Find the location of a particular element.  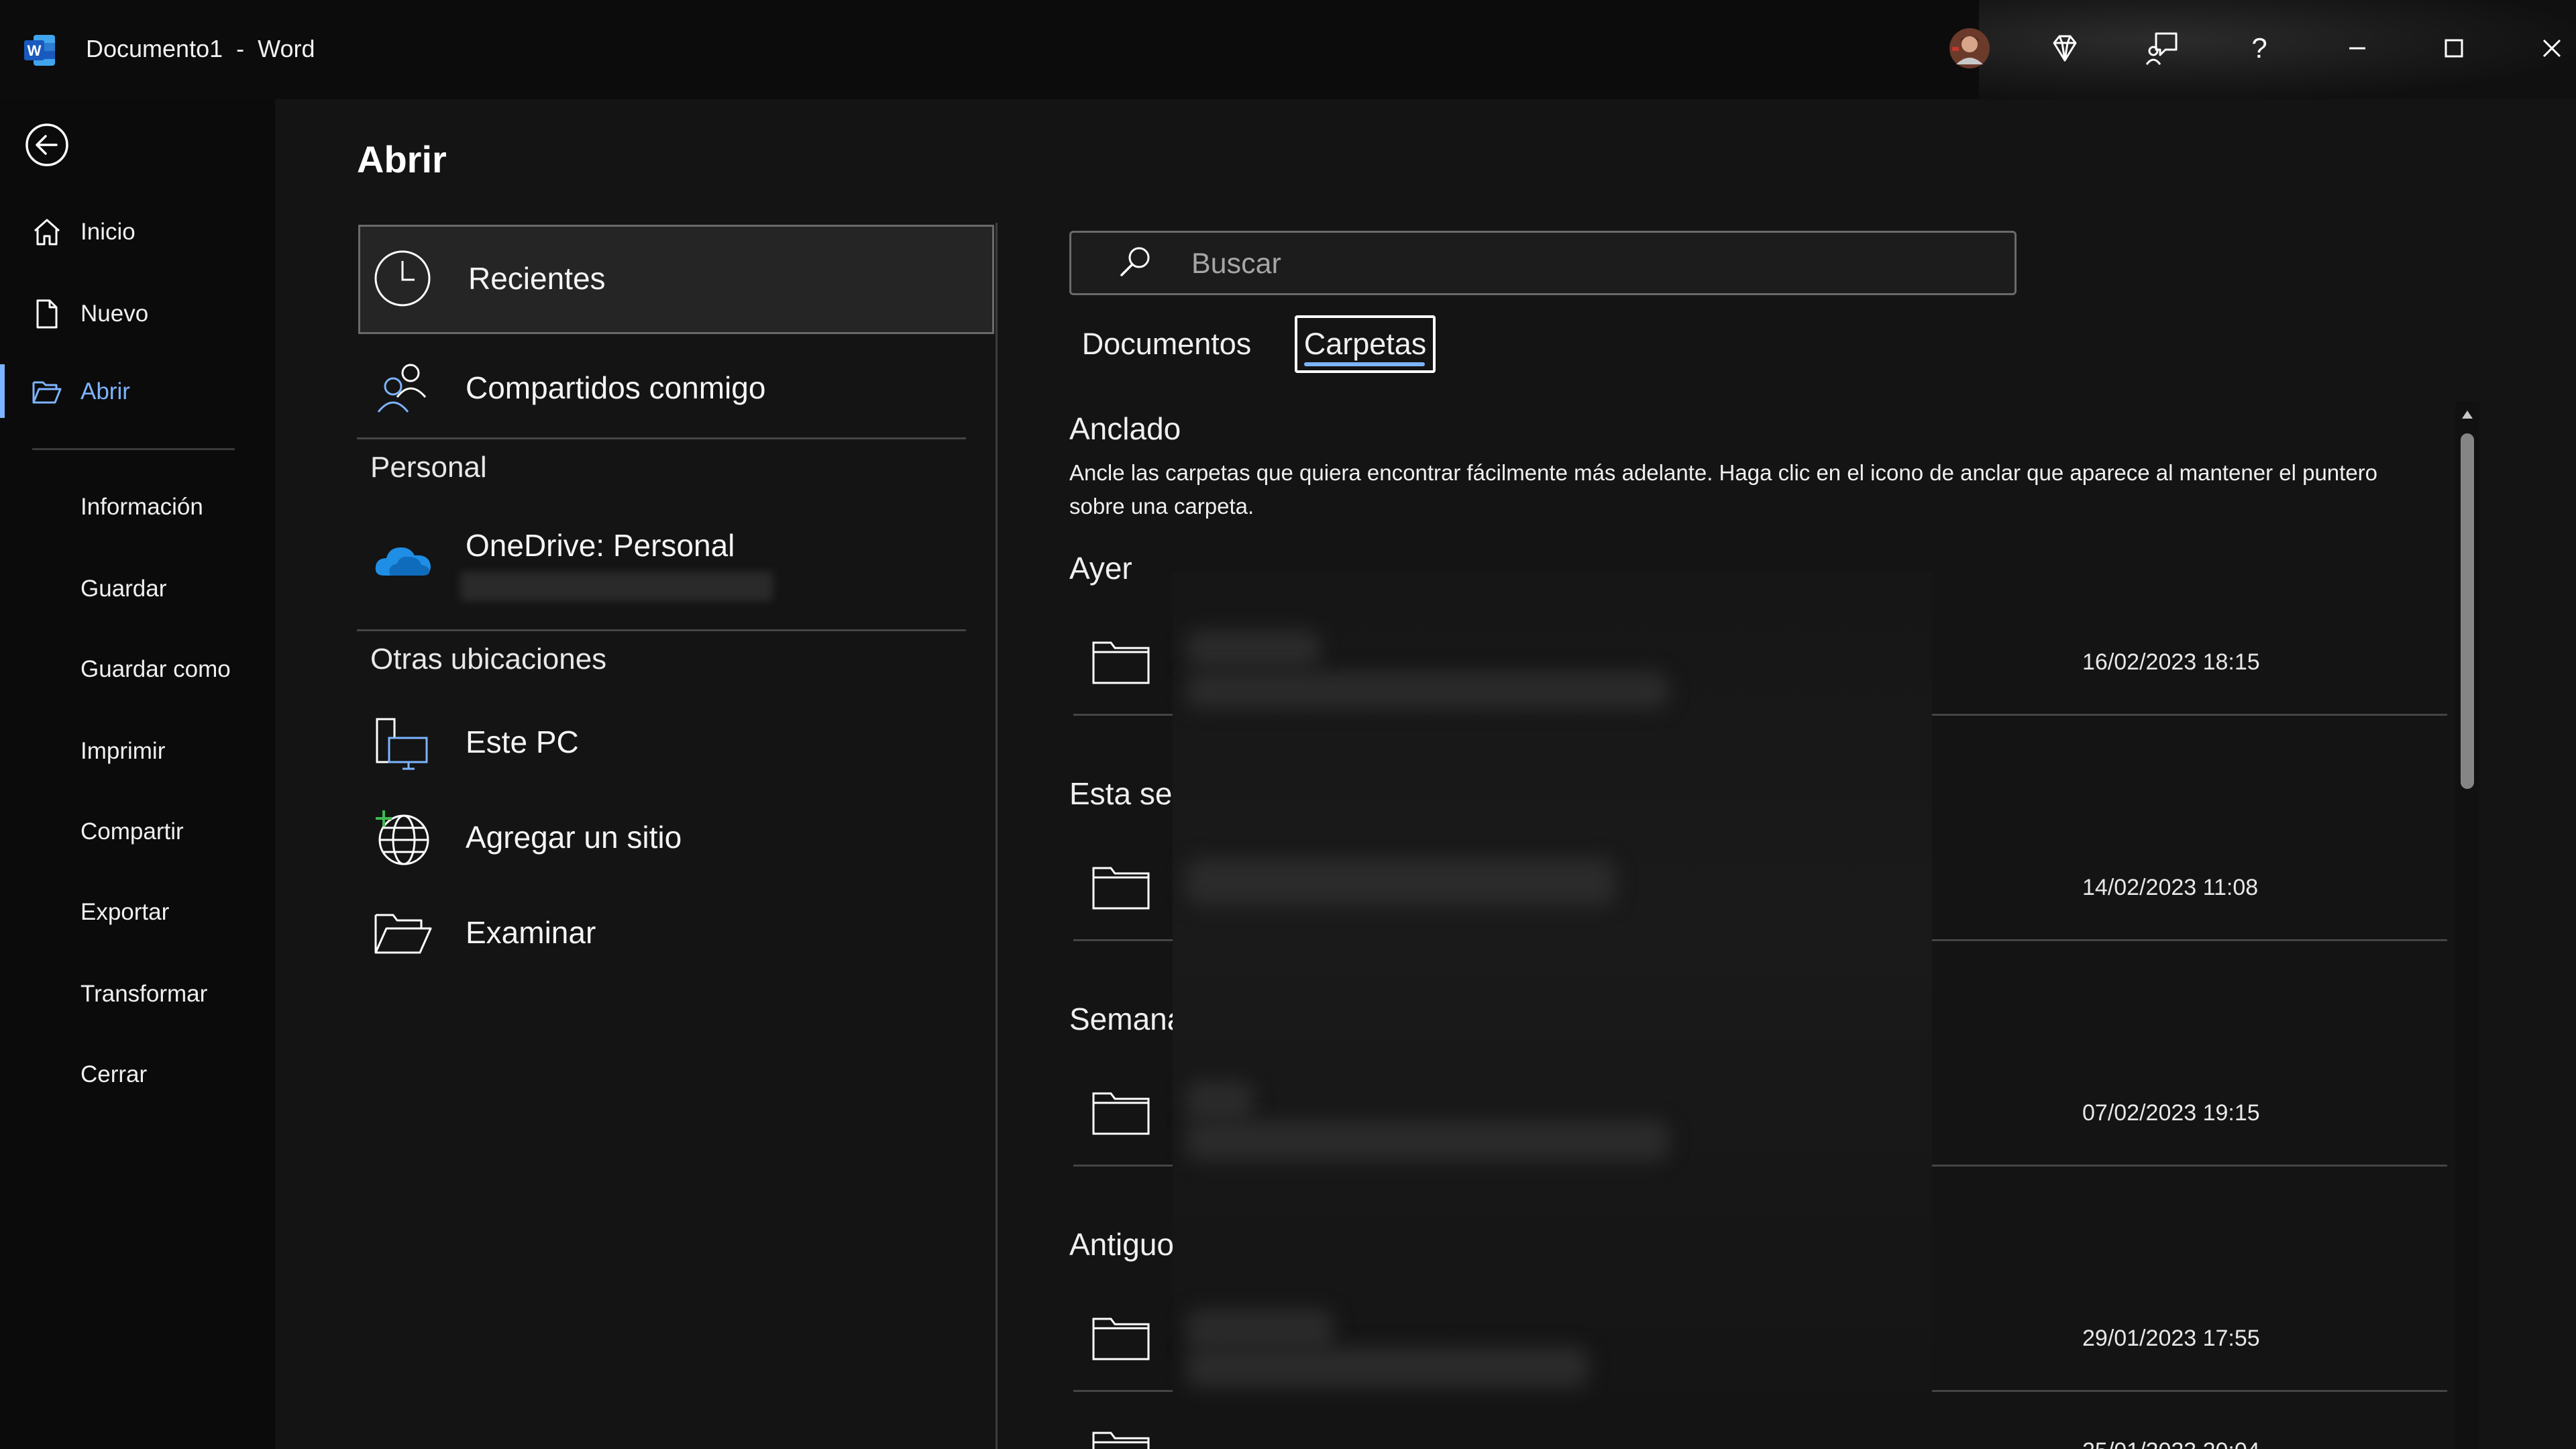

account-avatar is located at coordinates (1969, 48).